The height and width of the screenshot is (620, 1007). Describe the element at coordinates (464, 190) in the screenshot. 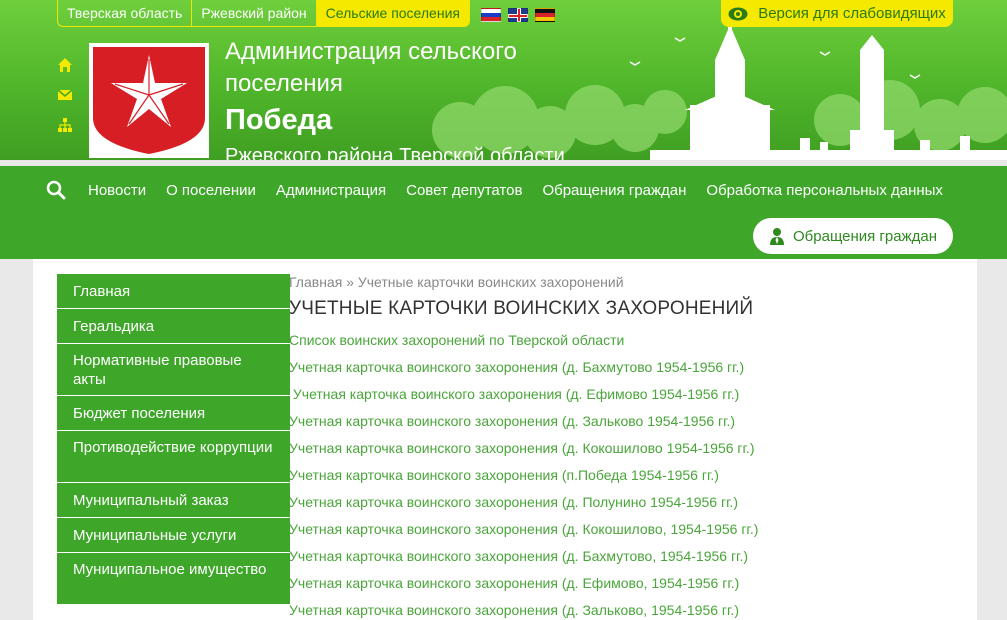

I see `nav-item-council: Совет депутатов` at that location.